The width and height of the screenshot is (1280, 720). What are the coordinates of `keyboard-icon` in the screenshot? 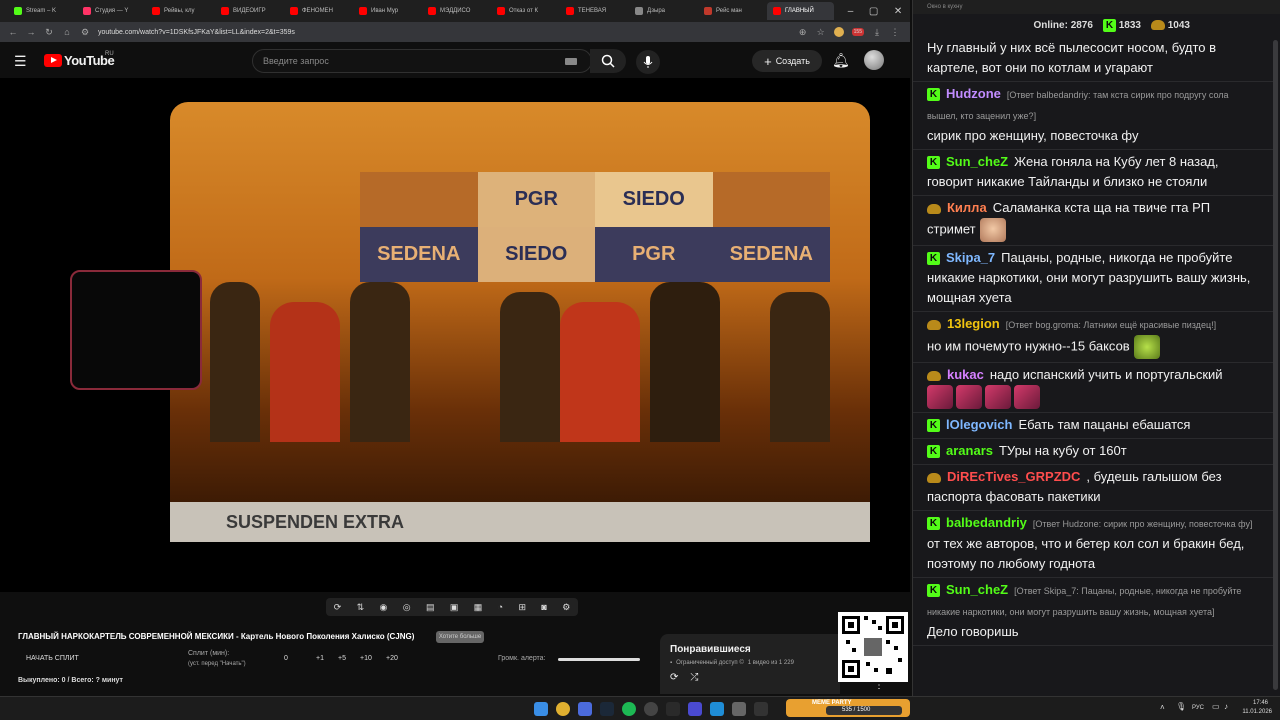 It's located at (571, 61).